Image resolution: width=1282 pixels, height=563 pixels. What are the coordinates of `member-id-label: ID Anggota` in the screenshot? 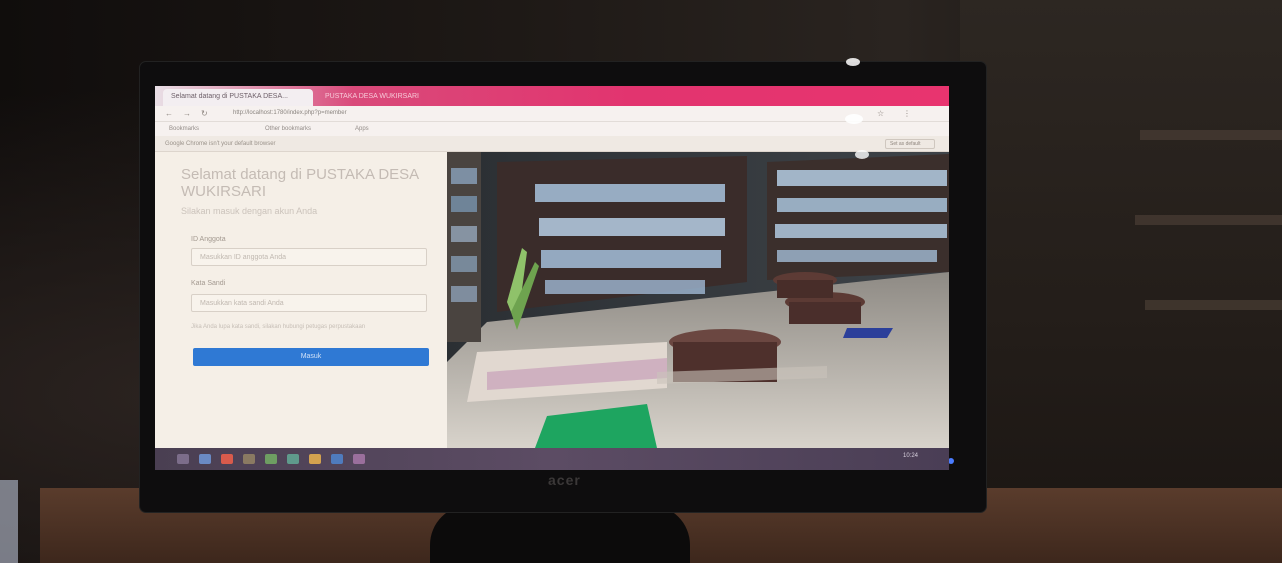 It's located at (208, 239).